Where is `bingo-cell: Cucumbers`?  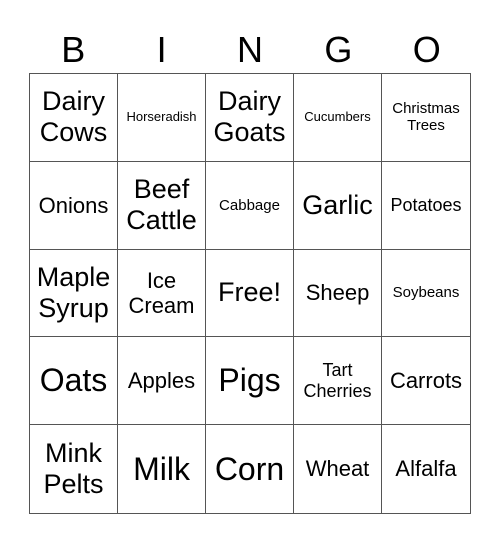
bingo-cell: Cucumbers is located at coordinates (338, 118).